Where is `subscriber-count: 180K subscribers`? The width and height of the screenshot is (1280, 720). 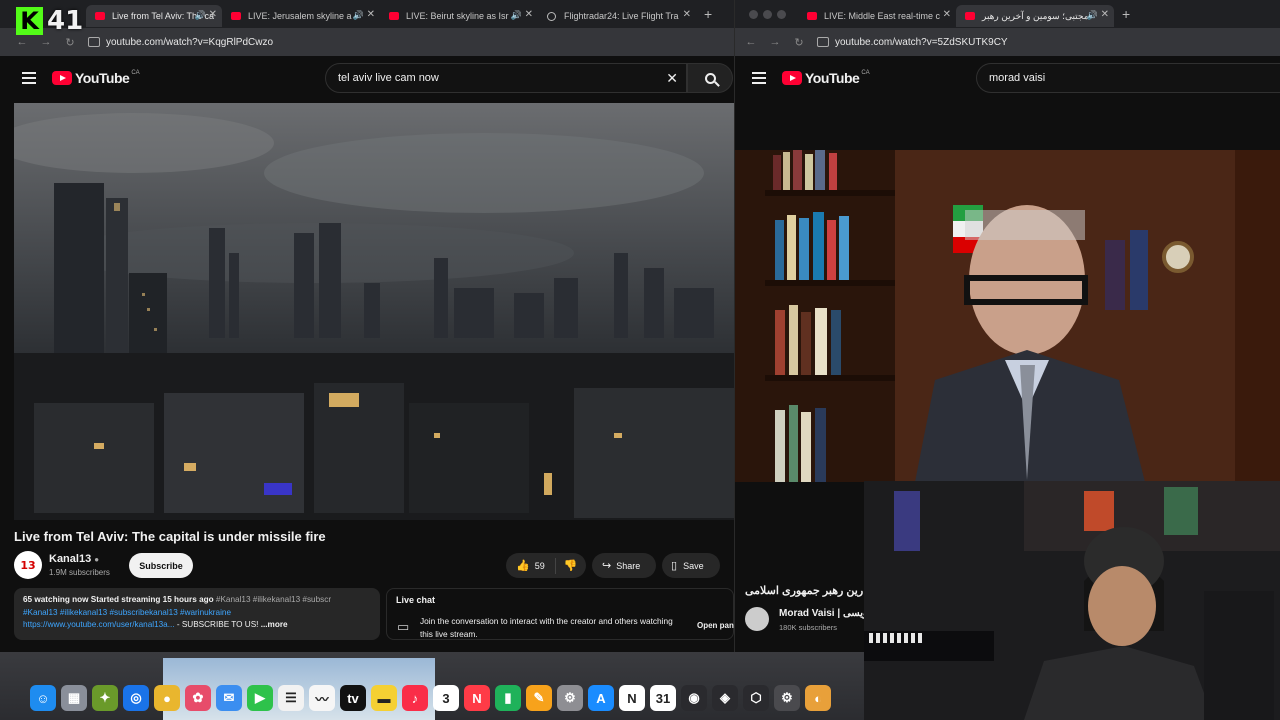 subscriber-count: 180K subscribers is located at coordinates (808, 627).